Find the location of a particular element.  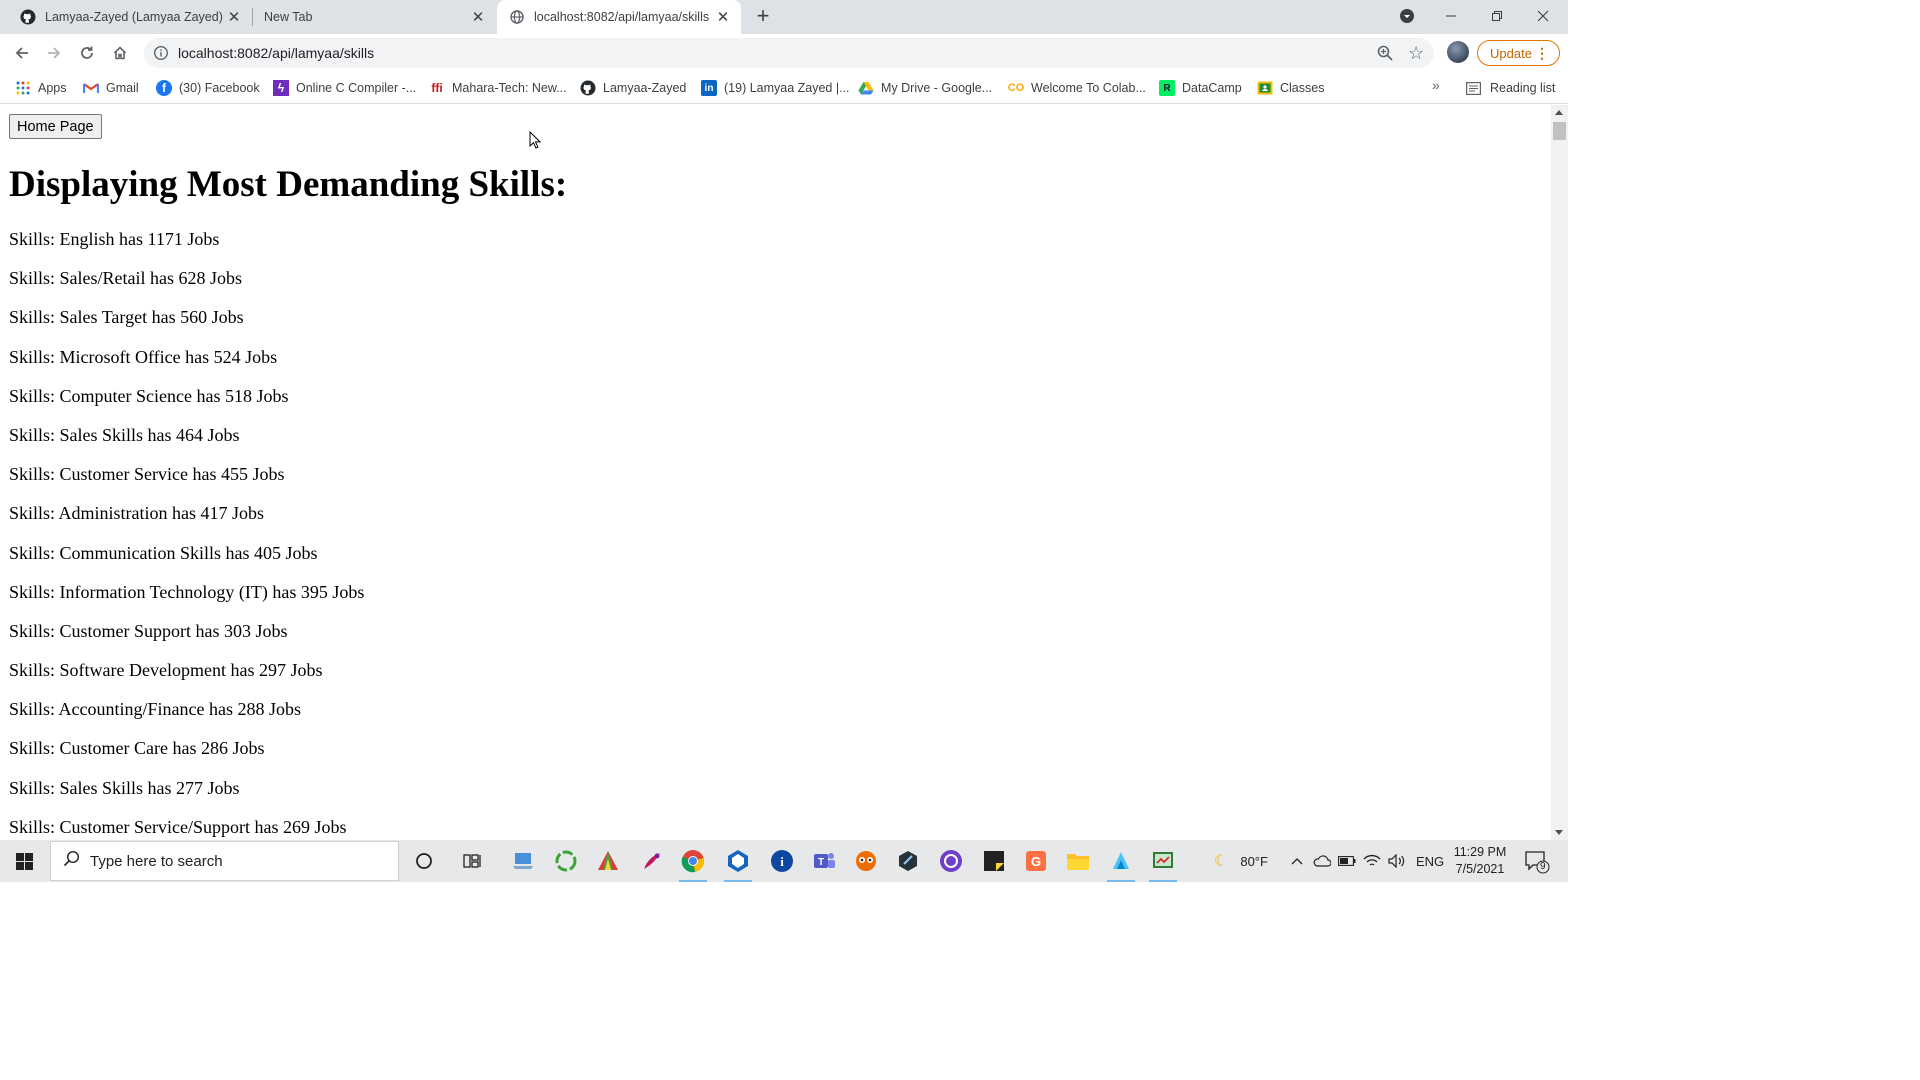

update-button: Update ⋮ is located at coordinates (1518, 53).